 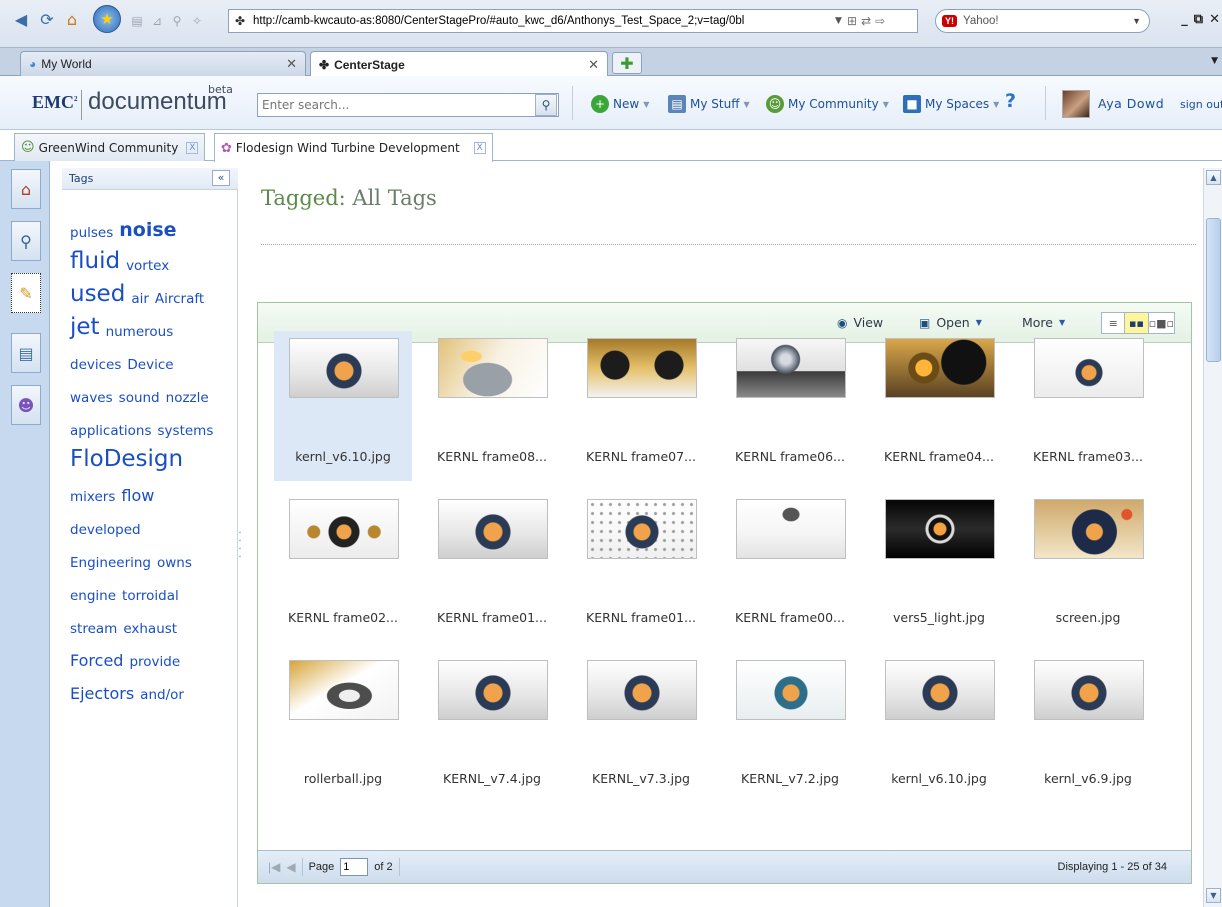 I want to click on tag-link: Aircraft, so click(x=179, y=299).